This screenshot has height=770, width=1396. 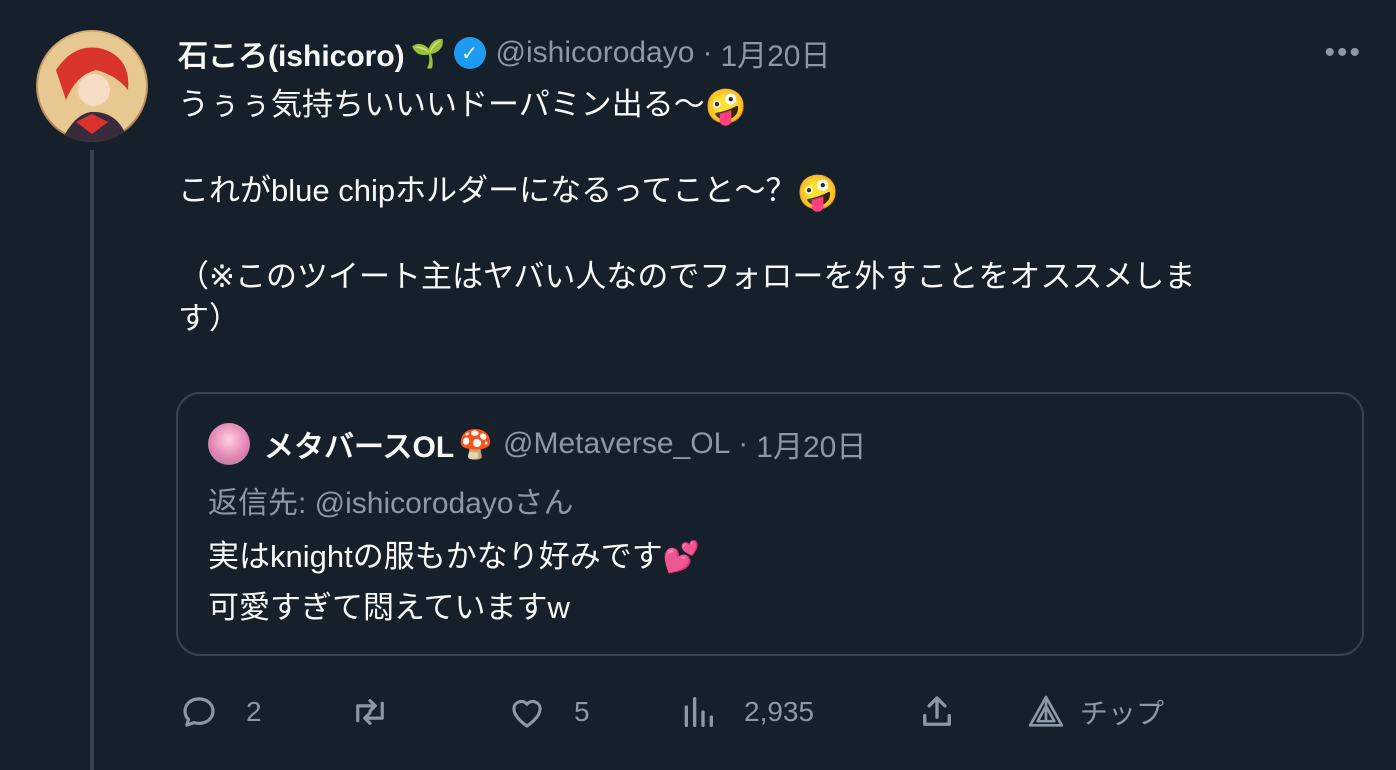 I want to click on reply-count: 2, so click(x=254, y=711).